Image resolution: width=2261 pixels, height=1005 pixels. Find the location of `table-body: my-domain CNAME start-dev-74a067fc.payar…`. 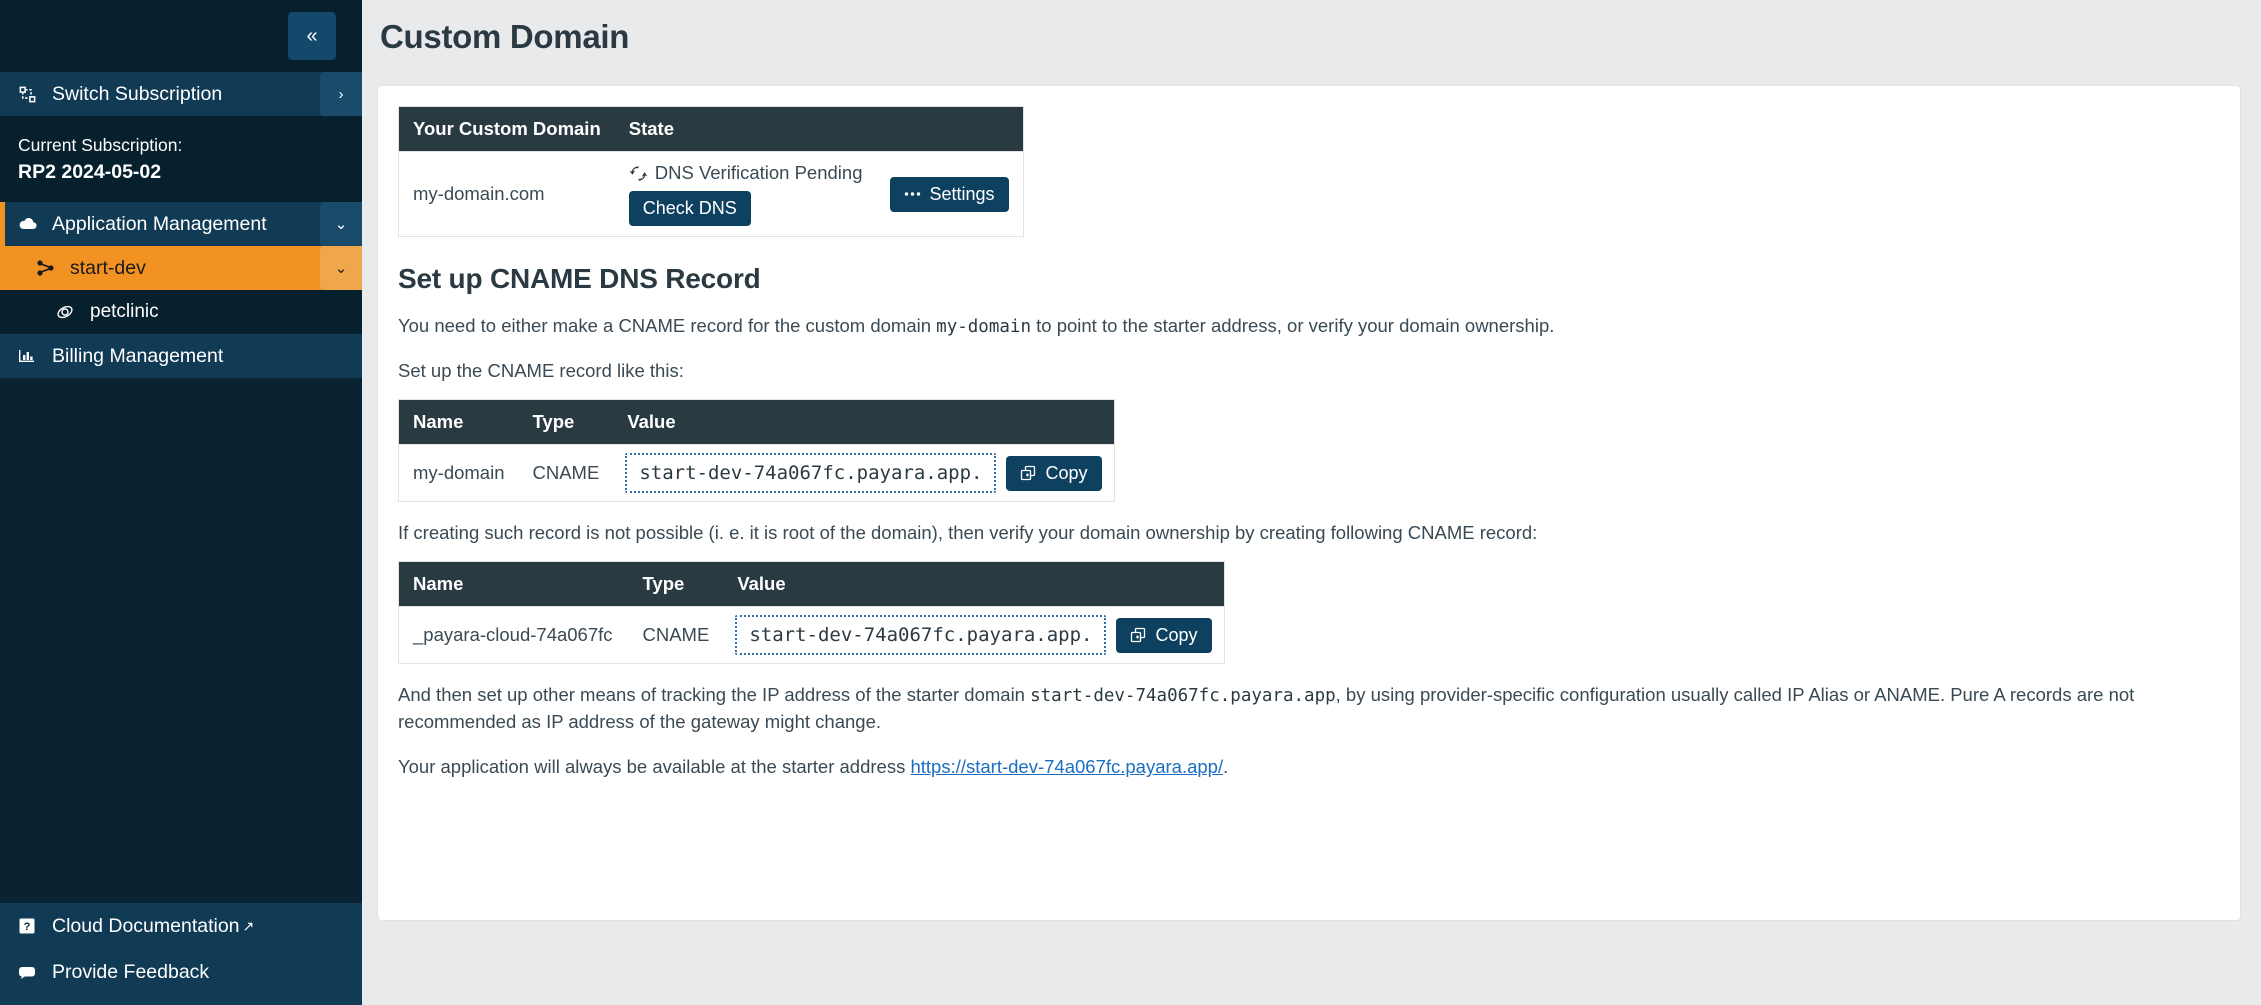

table-body: my-domain CNAME start-dev-74a067fc.payar… is located at coordinates (756, 473).